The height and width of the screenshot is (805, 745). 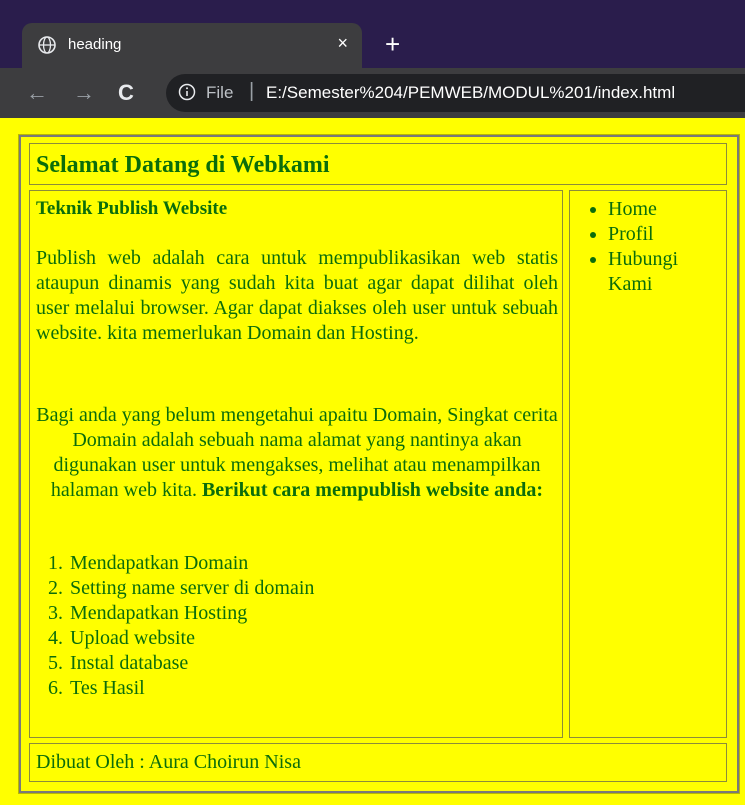 I want to click on paragraph-domain-bold: Berikut cara mempublish website anda:, so click(x=372, y=490).